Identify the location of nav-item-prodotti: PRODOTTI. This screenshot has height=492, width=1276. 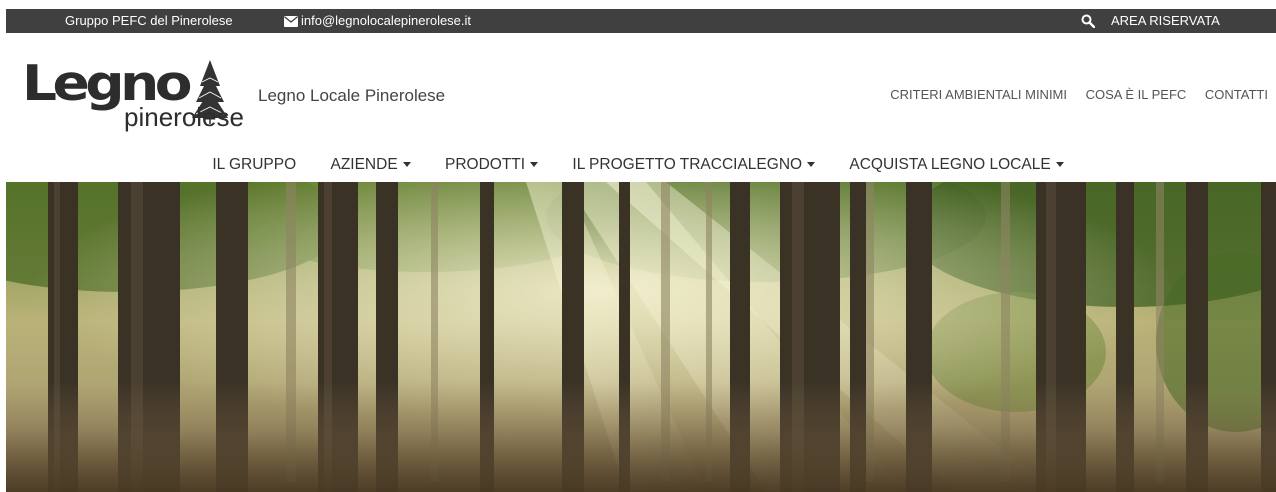
(491, 165).